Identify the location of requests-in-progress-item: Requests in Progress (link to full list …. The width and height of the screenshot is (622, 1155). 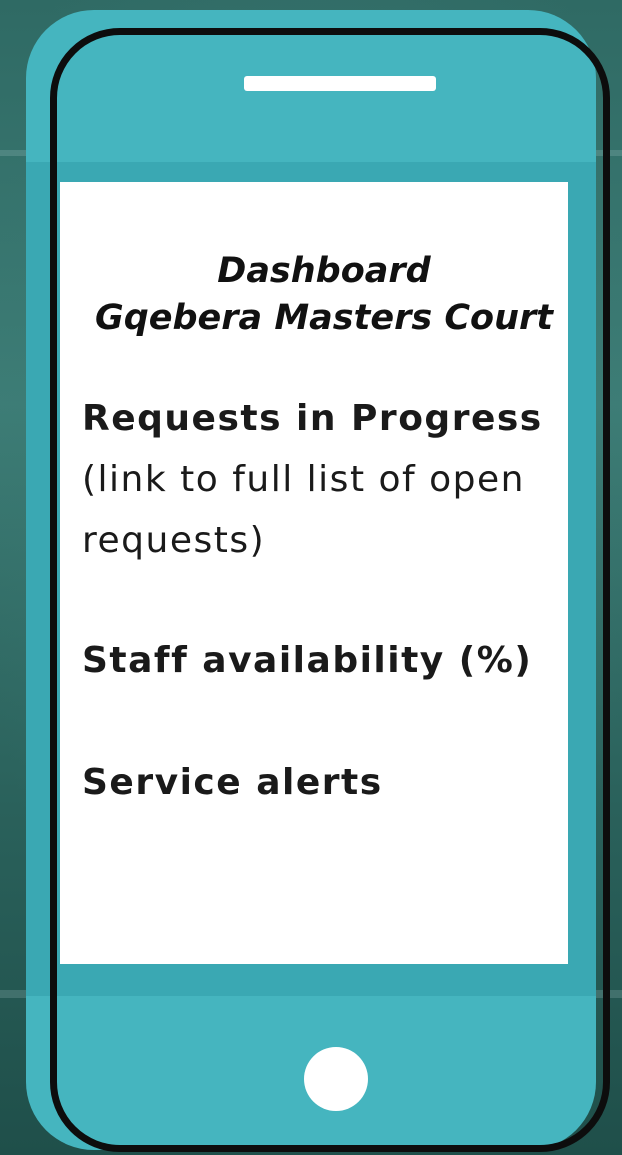
(327, 479).